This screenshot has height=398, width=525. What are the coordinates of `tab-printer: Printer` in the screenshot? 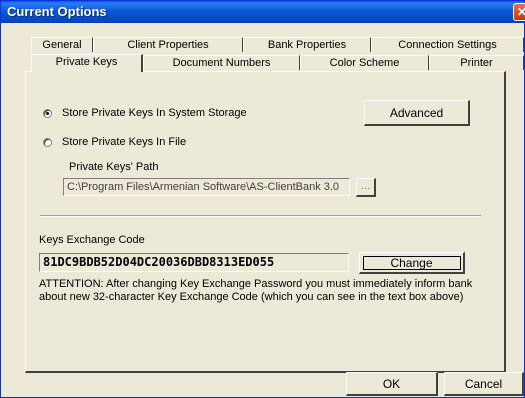 It's located at (476, 62).